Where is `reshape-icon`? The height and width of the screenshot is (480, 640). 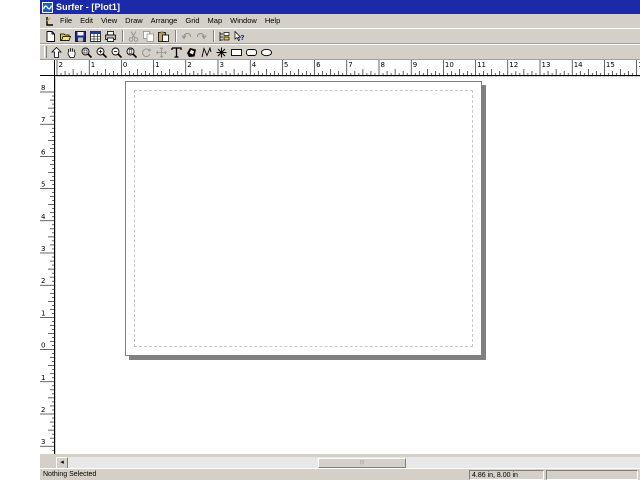
reshape-icon is located at coordinates (161, 52).